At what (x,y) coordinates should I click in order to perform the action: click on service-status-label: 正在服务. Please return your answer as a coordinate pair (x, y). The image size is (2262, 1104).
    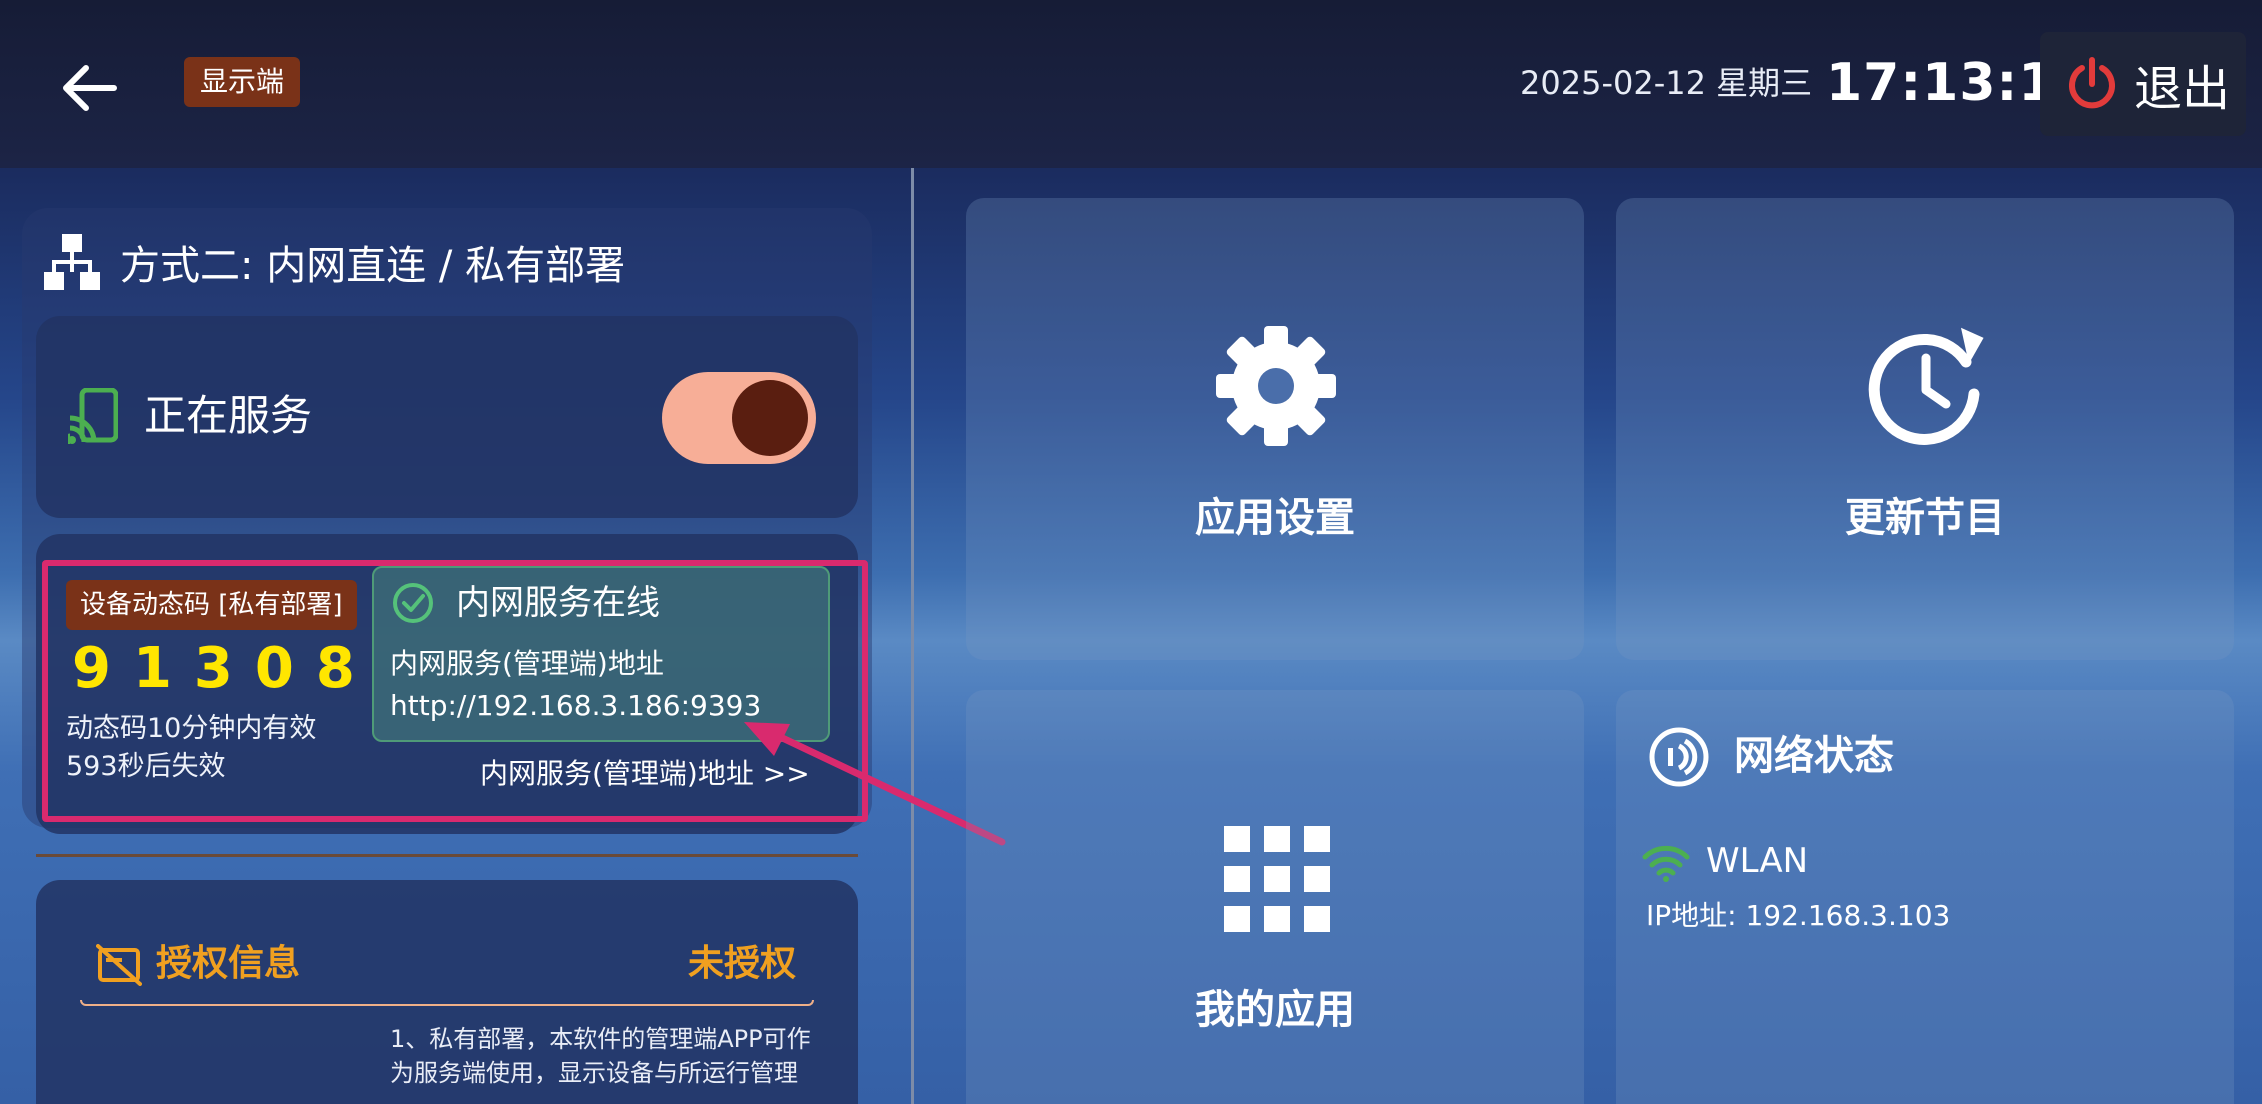
    Looking at the image, I should click on (228, 415).